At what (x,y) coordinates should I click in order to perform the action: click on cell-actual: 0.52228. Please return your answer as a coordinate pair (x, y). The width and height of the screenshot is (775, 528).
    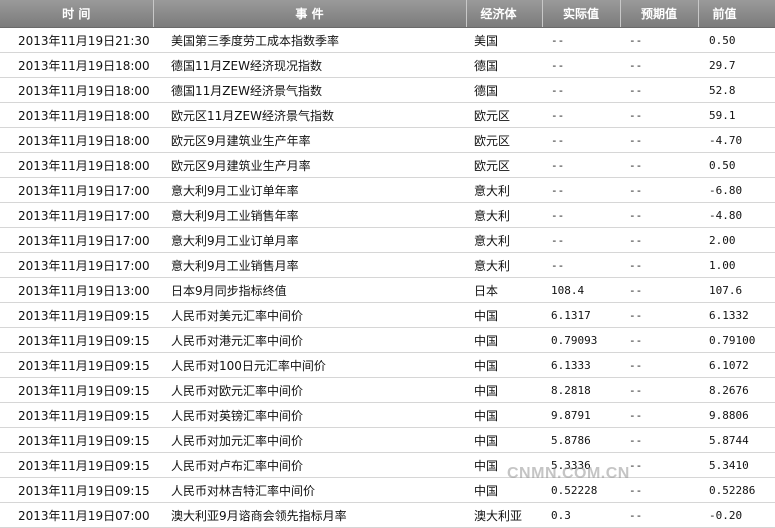
    Looking at the image, I should click on (581, 490).